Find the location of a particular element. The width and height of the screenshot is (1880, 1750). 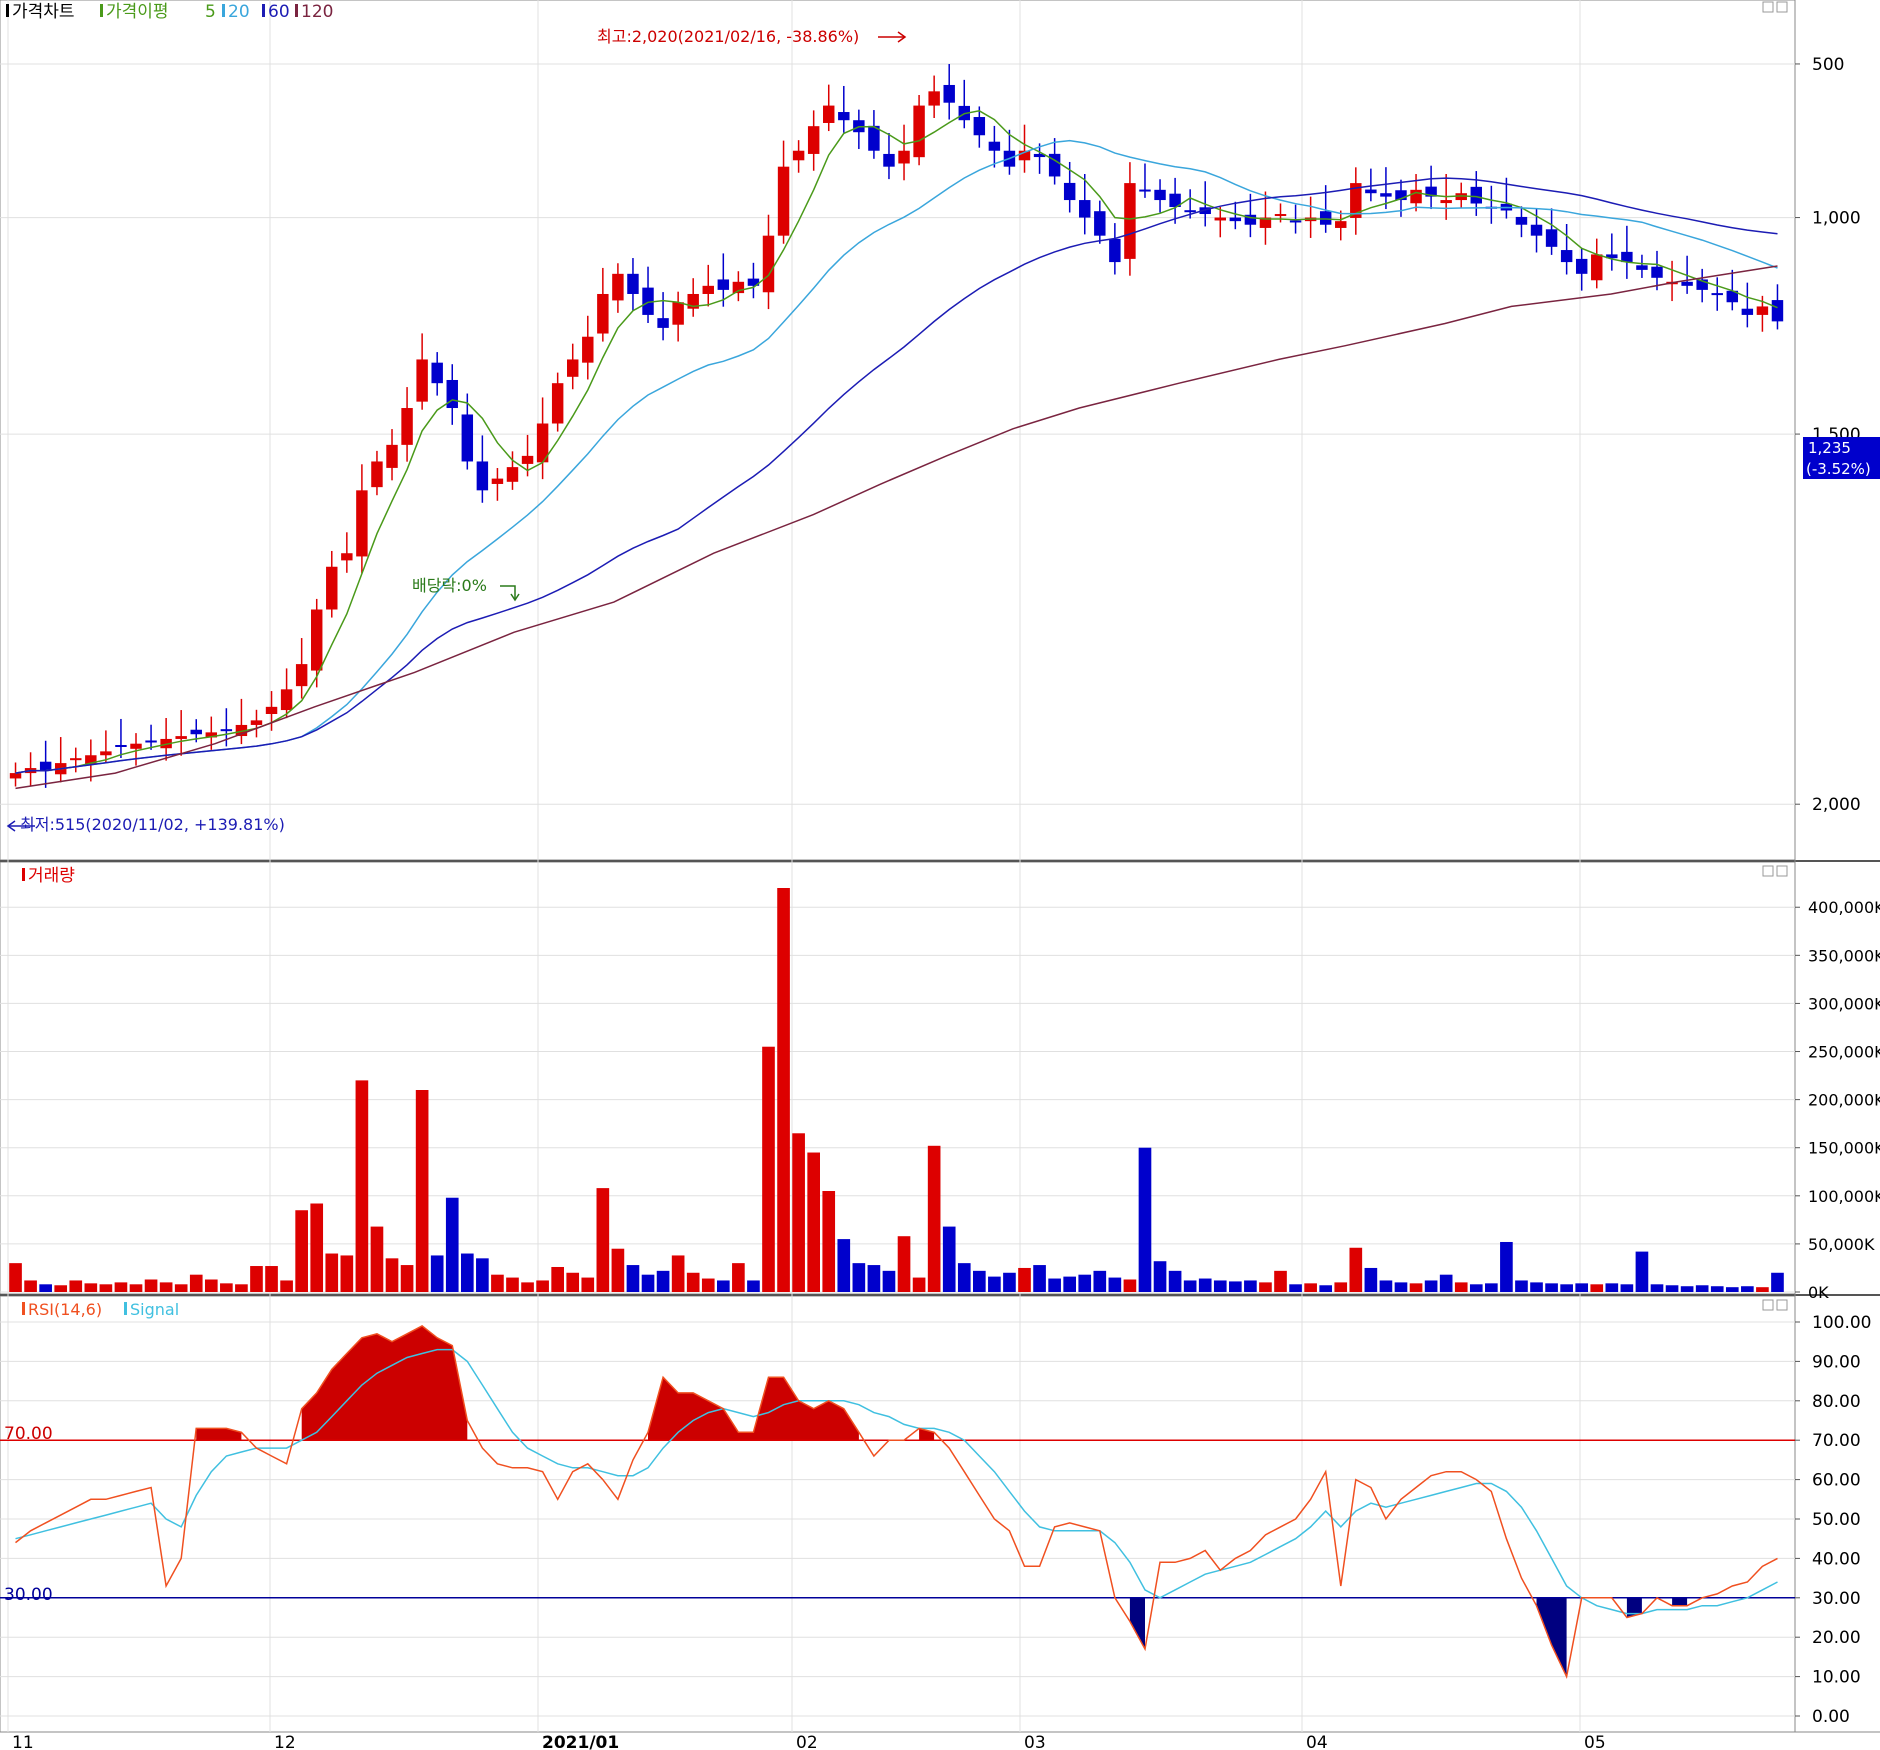

rsi-tick-label: 30.00 is located at coordinates (1836, 1599).